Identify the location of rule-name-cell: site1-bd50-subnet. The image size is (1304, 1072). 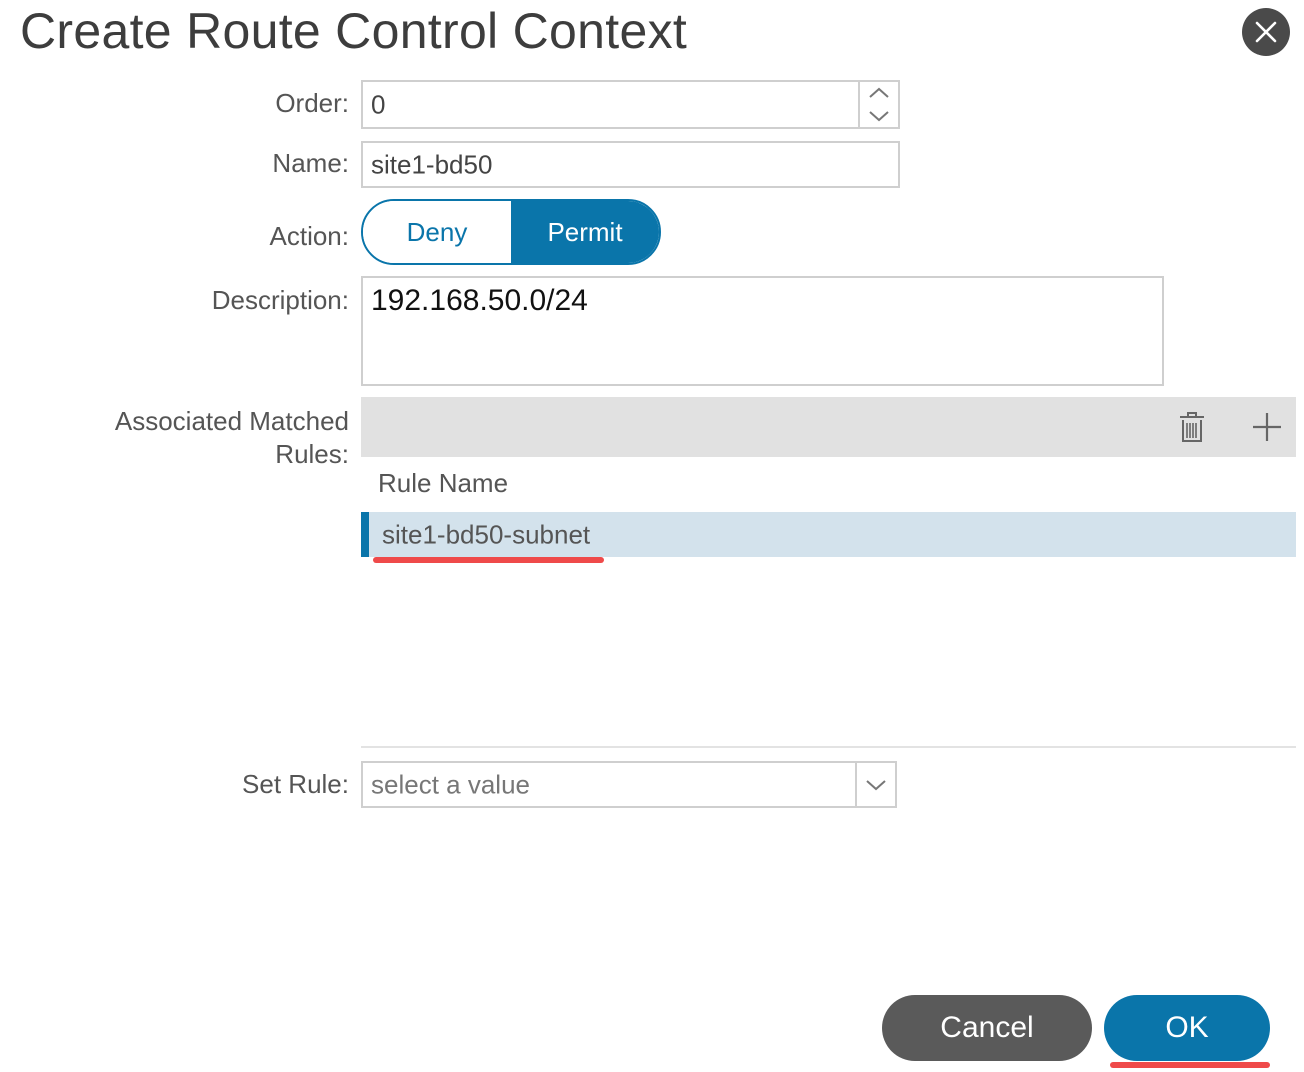
(486, 534).